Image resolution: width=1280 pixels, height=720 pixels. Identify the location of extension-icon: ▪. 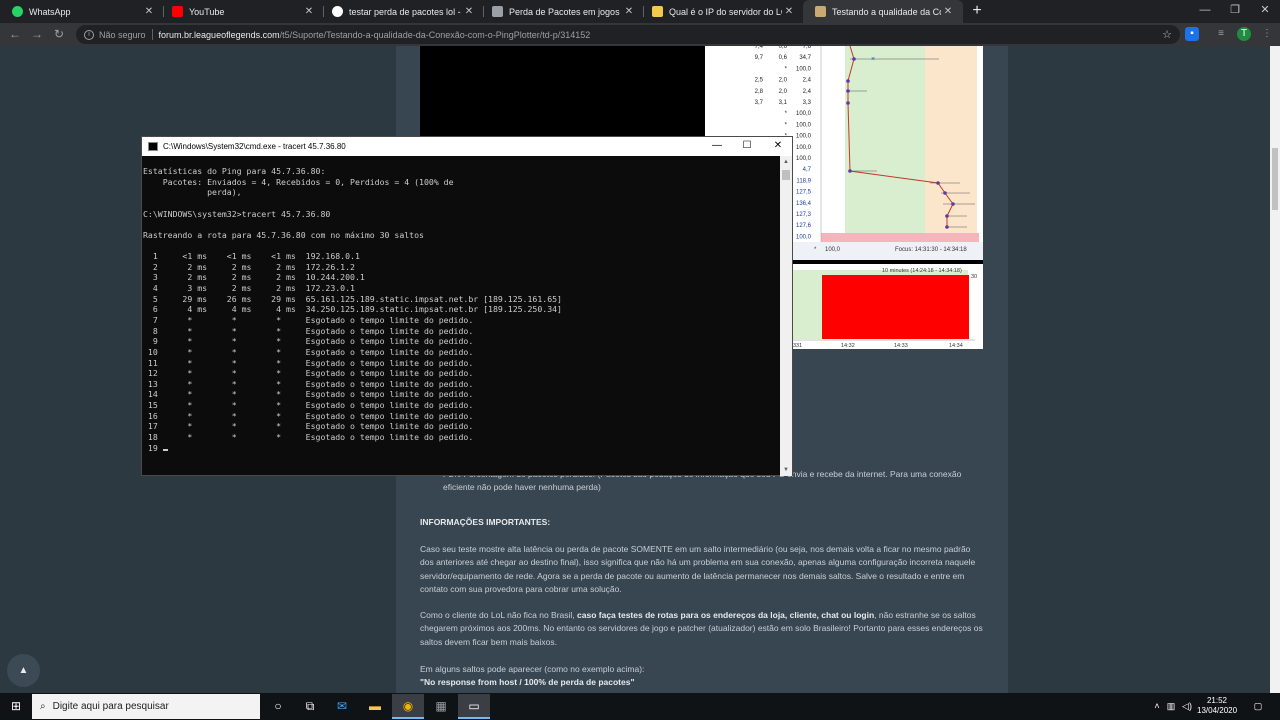
(1192, 34).